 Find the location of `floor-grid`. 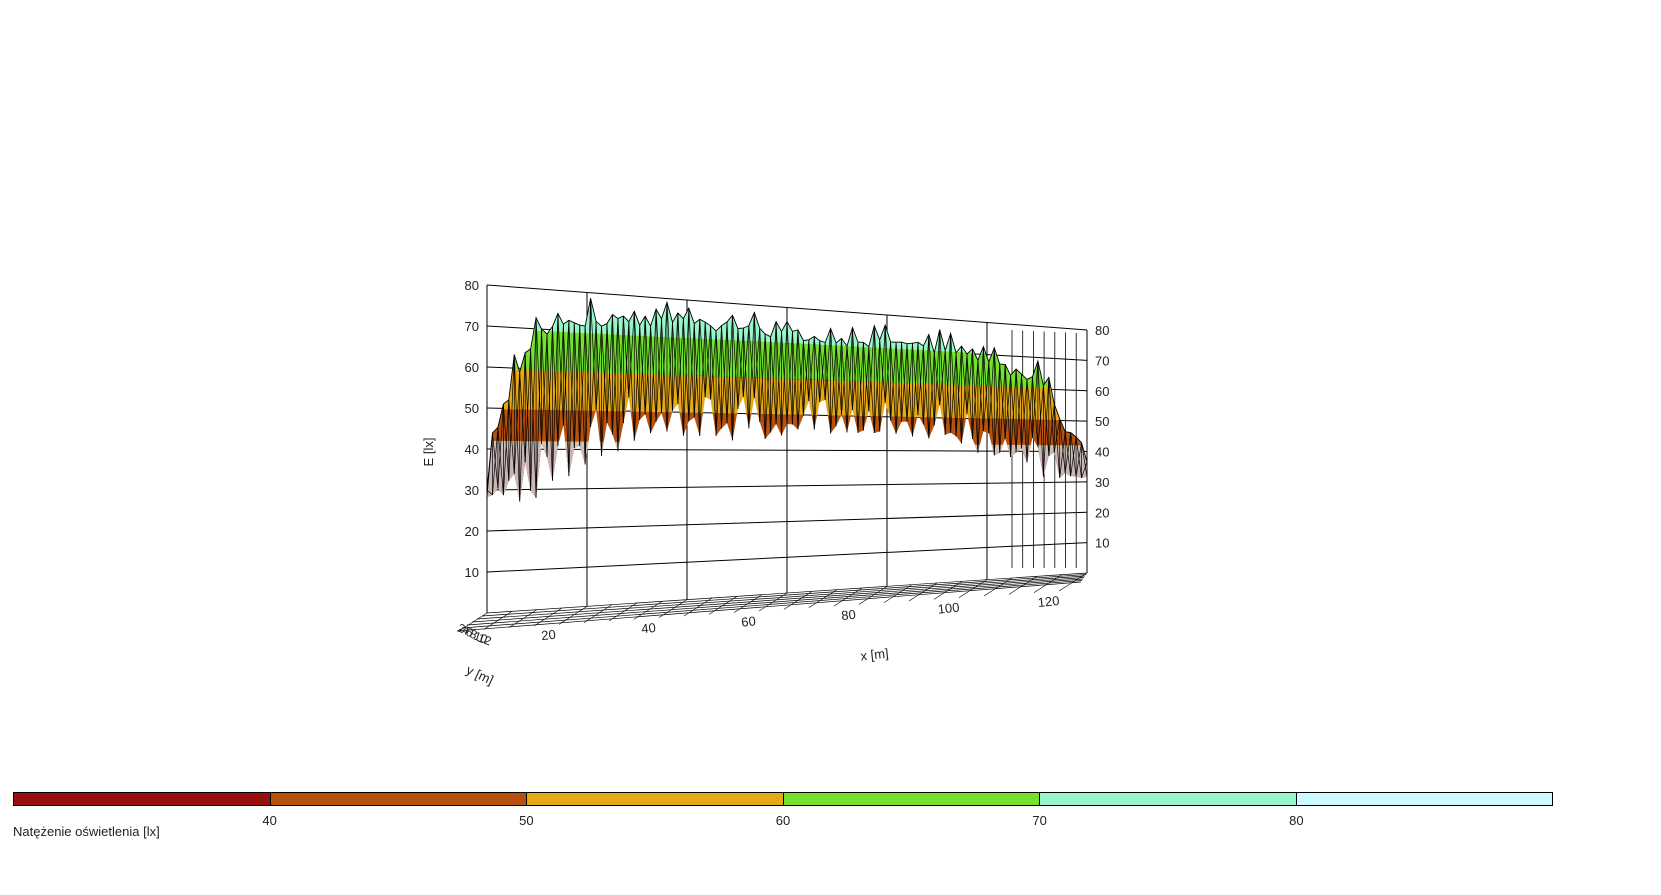

floor-grid is located at coordinates (772, 602).